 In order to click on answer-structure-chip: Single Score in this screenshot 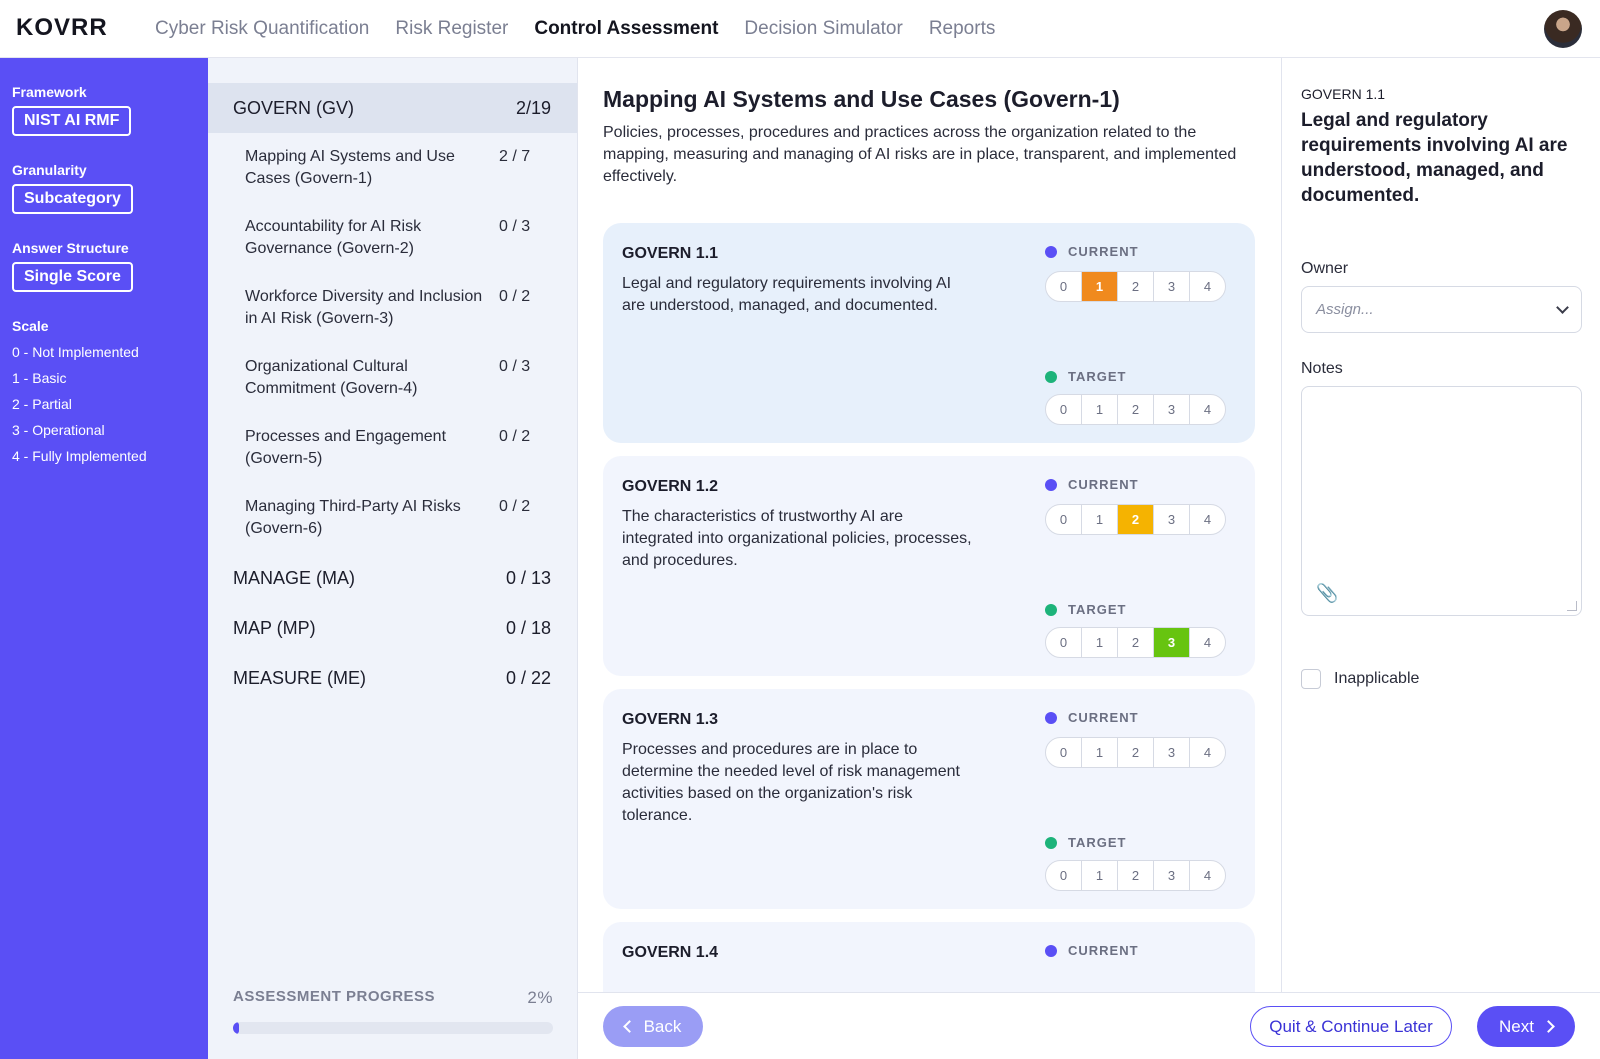, I will do `click(72, 277)`.